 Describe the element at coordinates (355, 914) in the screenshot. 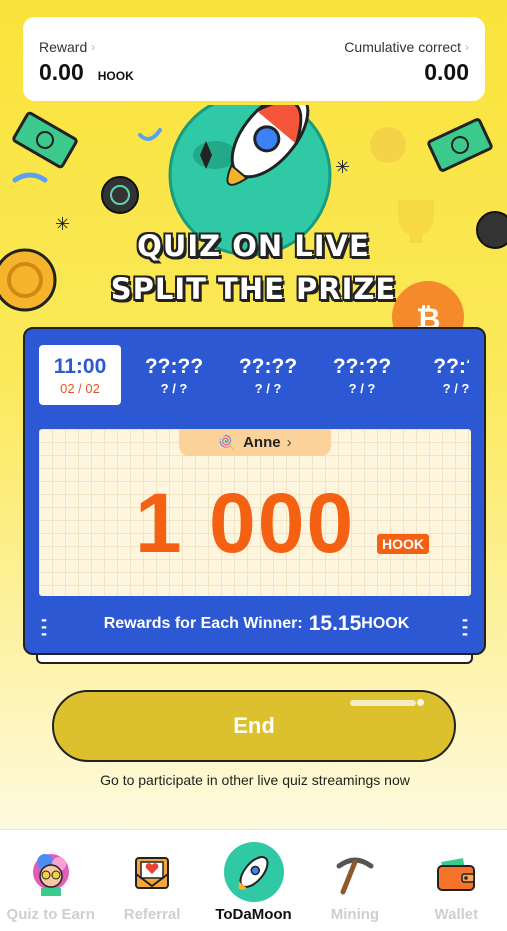

I see `nav-label: Mining` at that location.